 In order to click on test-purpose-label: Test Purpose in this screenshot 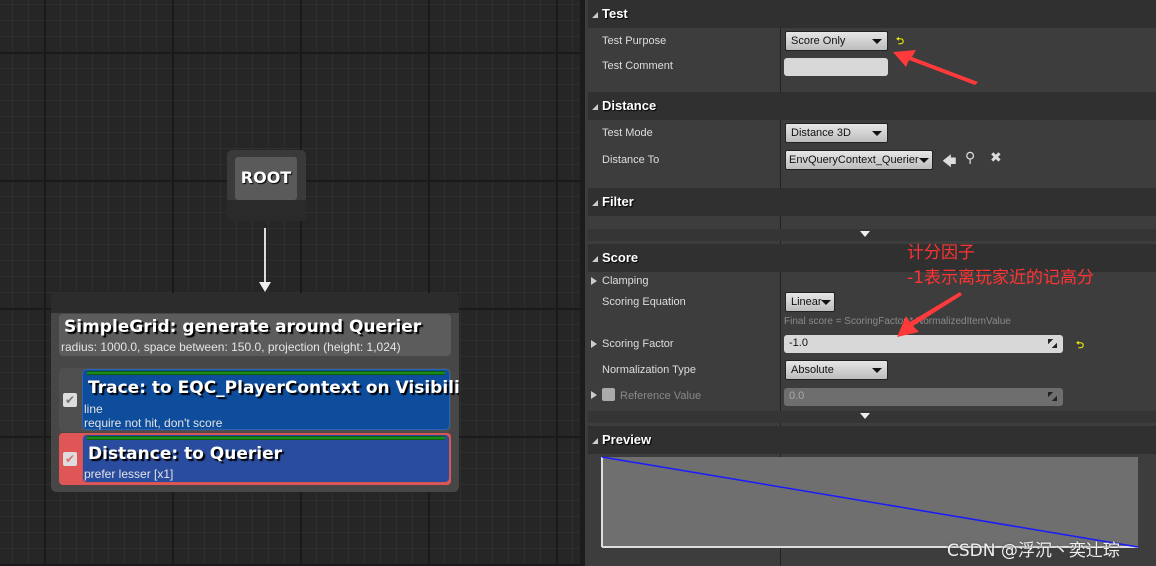, I will do `click(634, 41)`.